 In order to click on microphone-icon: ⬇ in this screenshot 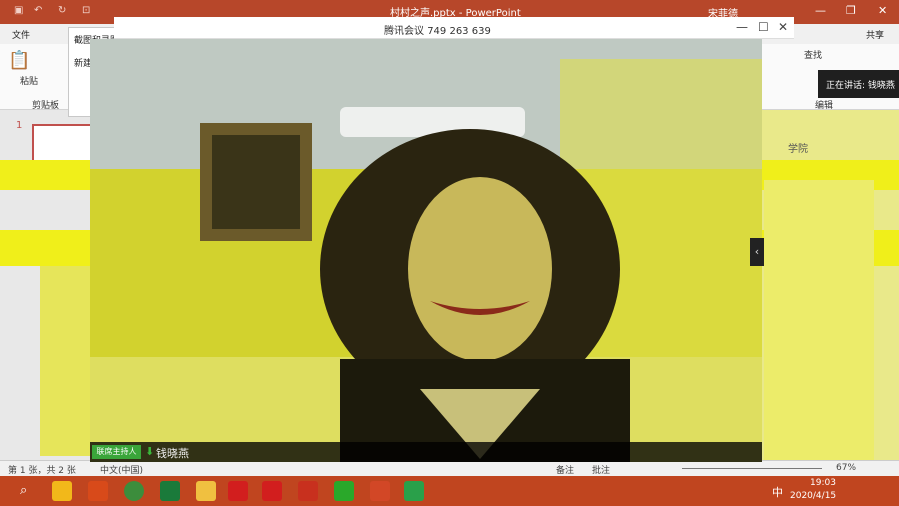, I will do `click(150, 451)`.